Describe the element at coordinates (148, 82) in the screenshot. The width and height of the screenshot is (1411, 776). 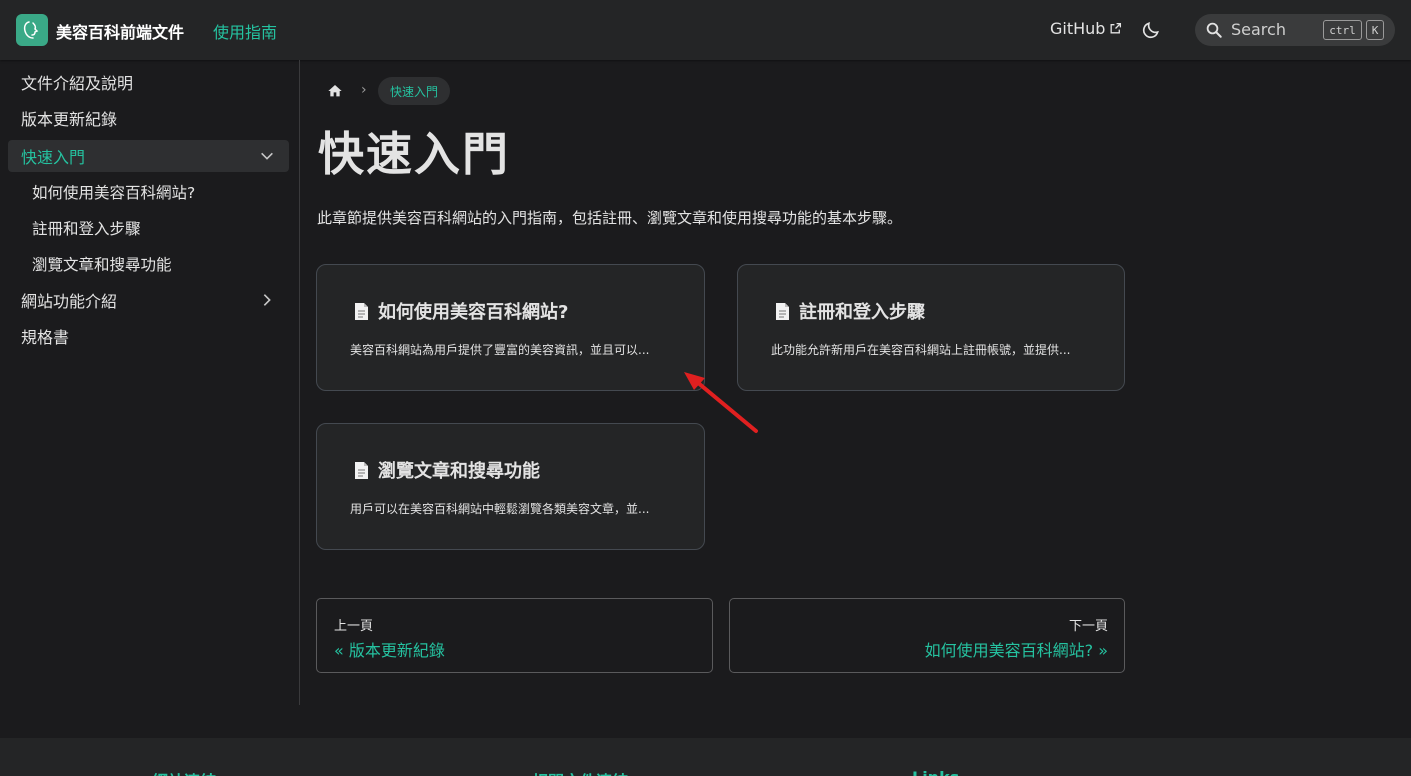
I see `sidebar-item-intro: 文件介紹及說明` at that location.